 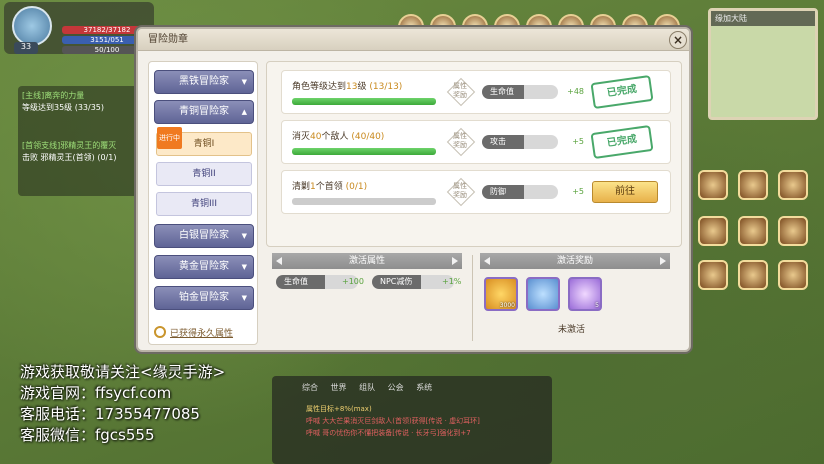 What do you see at coordinates (96, 393) in the screenshot?
I see `watermark-line: 游戏官网：ffsycf.com` at bounding box center [96, 393].